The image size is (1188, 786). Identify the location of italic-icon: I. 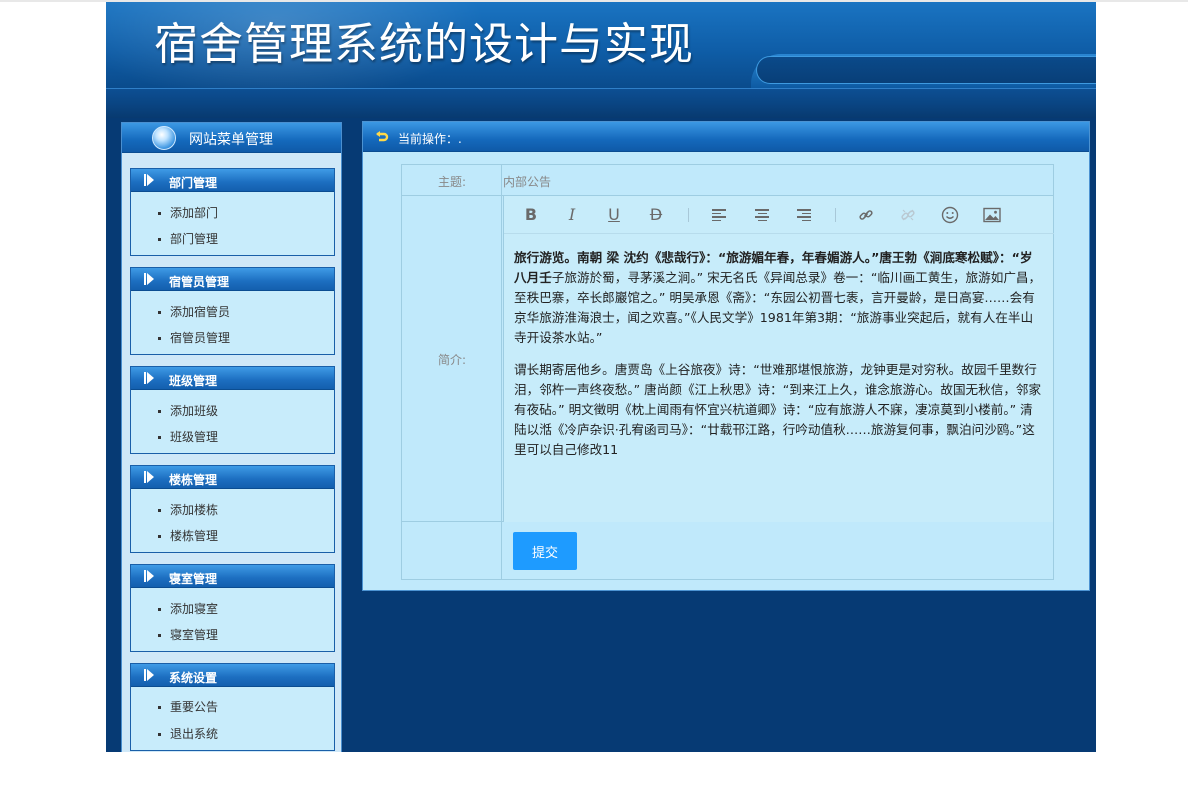
(572, 215).